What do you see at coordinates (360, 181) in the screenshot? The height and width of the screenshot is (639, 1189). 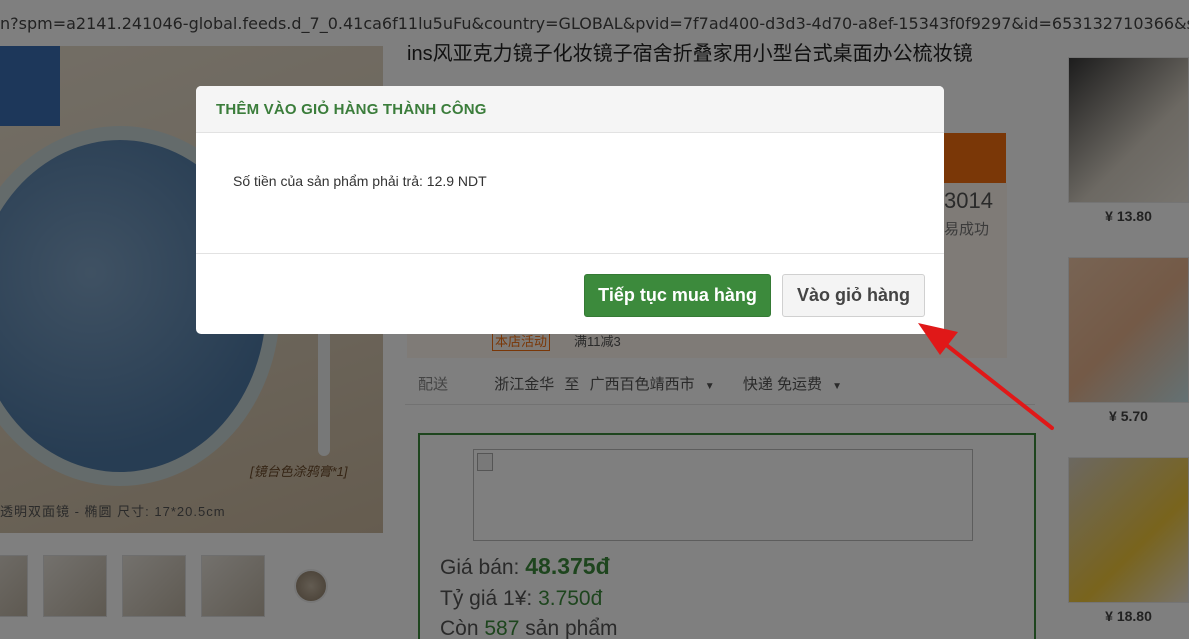 I see `amount-message: Số tiền của sản phẩm phải trả: 12.9 NDT` at bounding box center [360, 181].